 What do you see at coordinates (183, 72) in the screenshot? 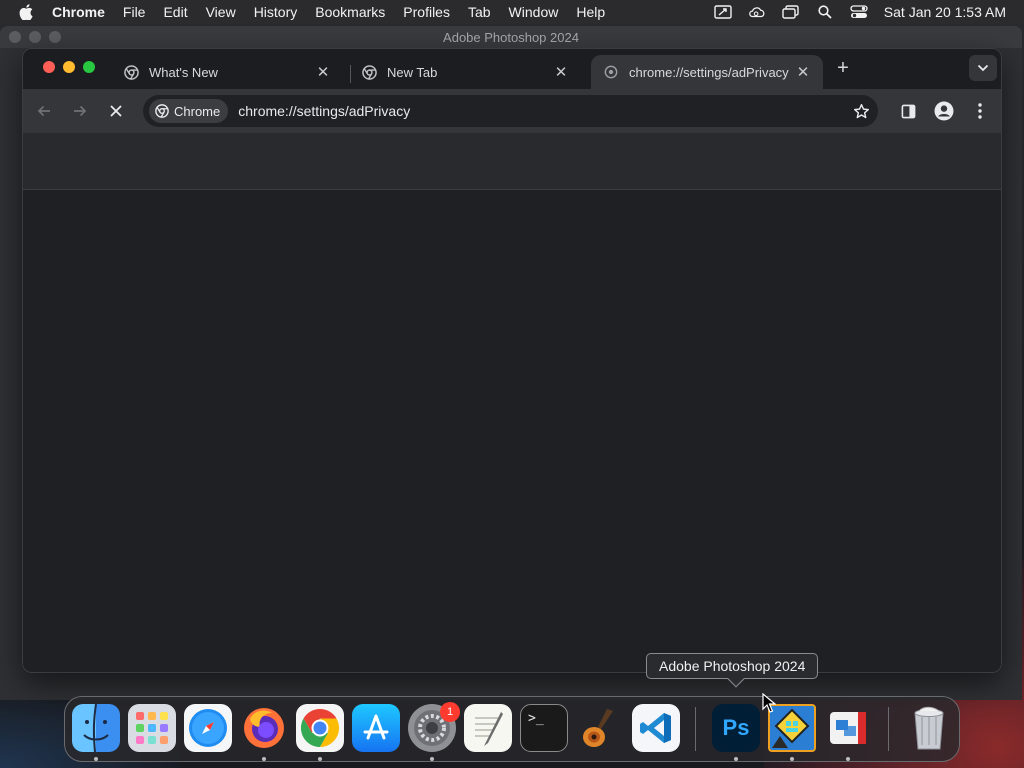
I see `tab-title: What's New` at bounding box center [183, 72].